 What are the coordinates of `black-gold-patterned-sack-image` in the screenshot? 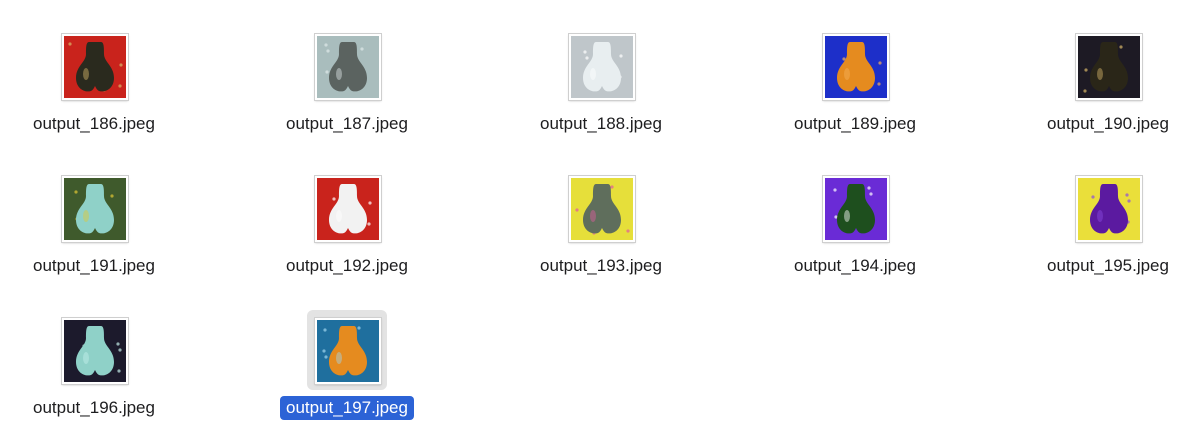 It's located at (95, 67).